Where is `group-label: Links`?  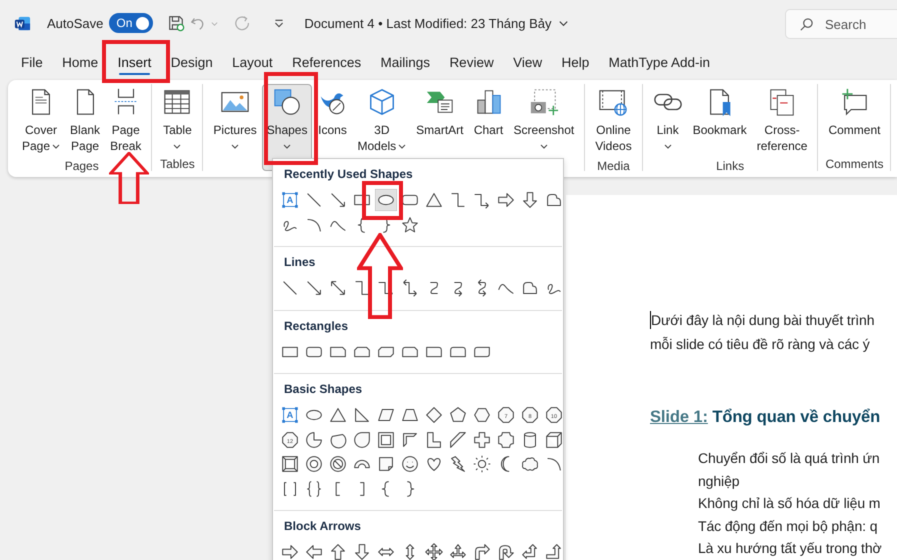 group-label: Links is located at coordinates (730, 166).